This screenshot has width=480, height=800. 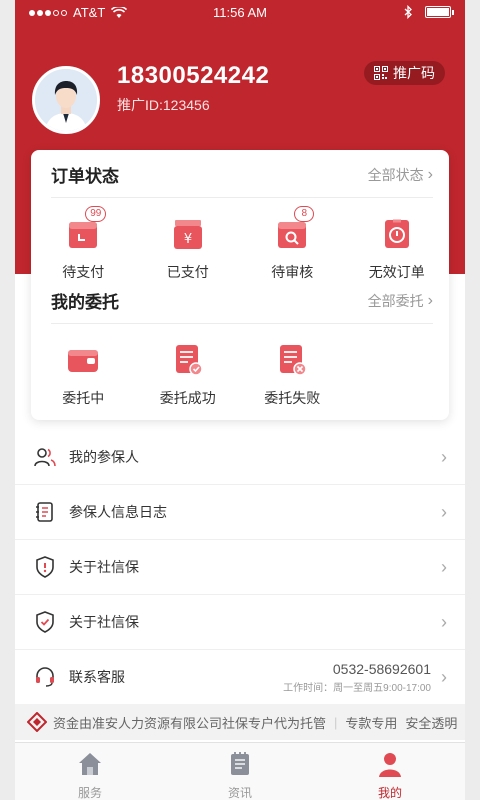 I want to click on service-info: 0532-58692601 工作时间：周一至周五9:00-17:00, so click(x=357, y=677).